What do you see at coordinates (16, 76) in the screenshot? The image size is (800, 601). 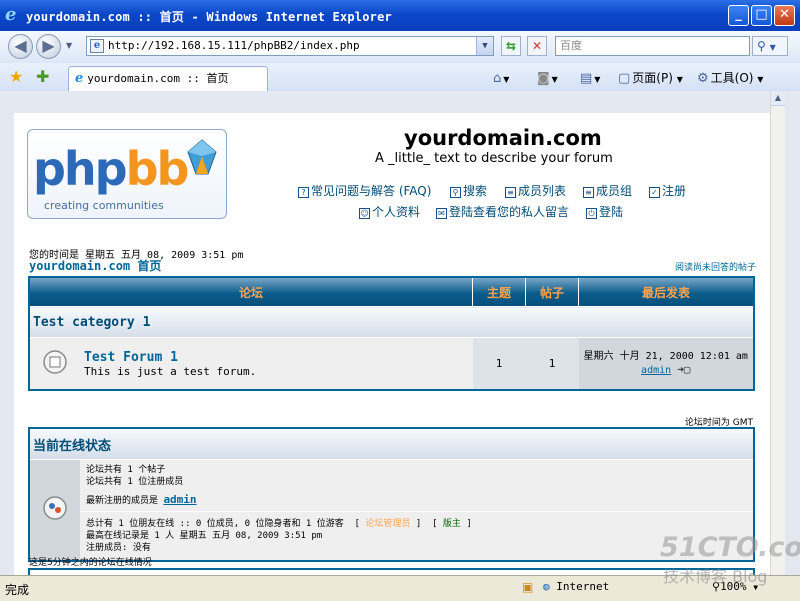 I see `favorites-star-icon: ★` at bounding box center [16, 76].